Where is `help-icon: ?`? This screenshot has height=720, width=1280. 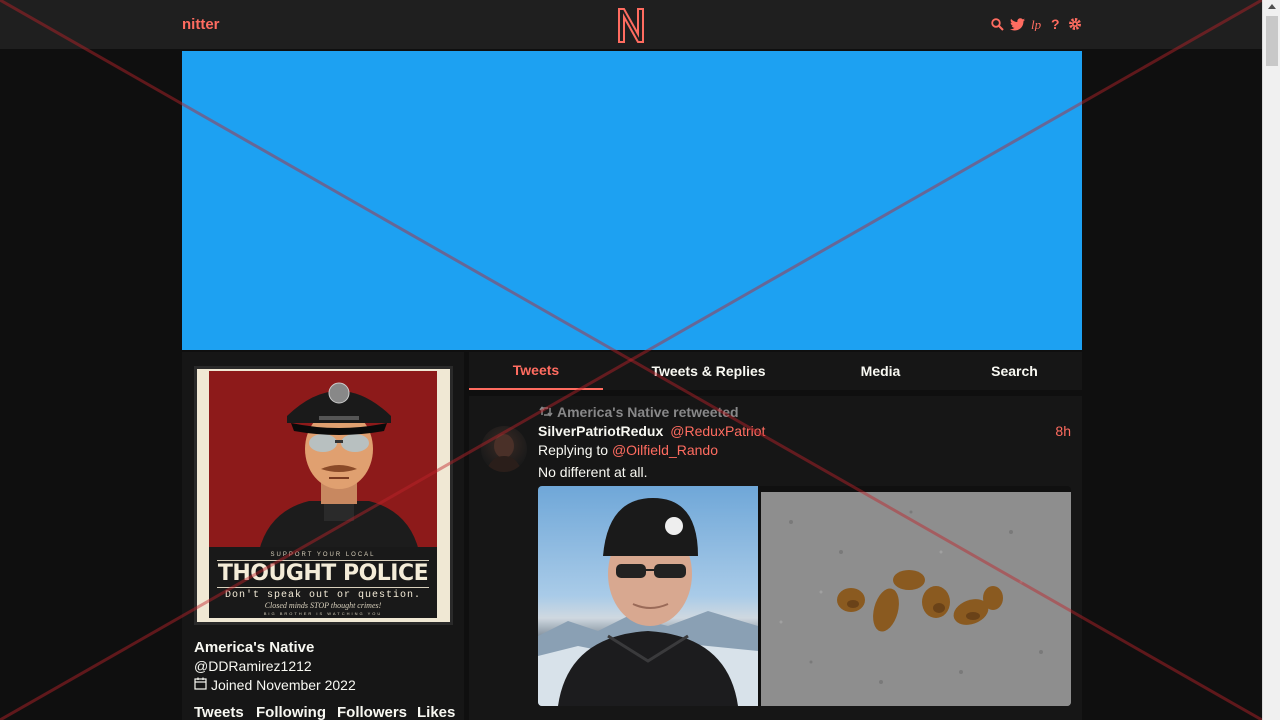
help-icon: ? is located at coordinates (1056, 24).